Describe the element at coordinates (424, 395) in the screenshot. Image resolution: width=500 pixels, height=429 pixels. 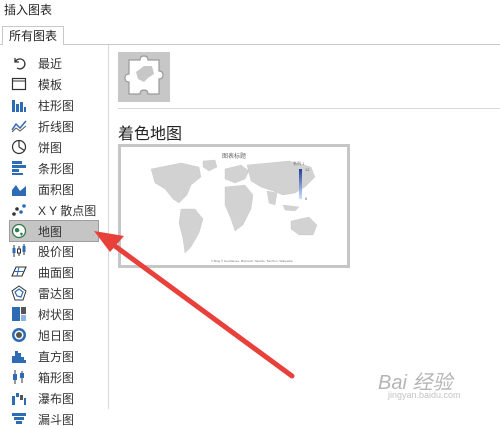
I see `watermark-url: jingyan.baidu.com` at that location.